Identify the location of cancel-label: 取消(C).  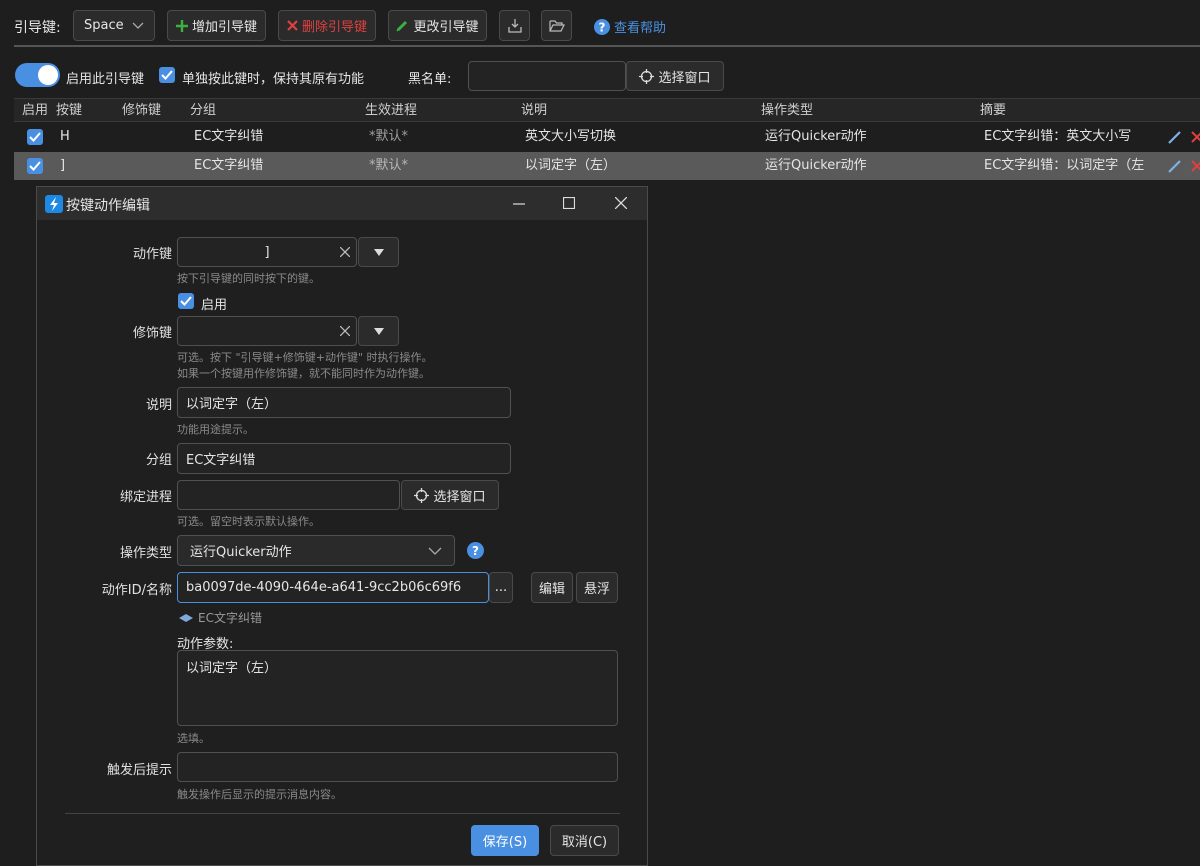
(584, 842).